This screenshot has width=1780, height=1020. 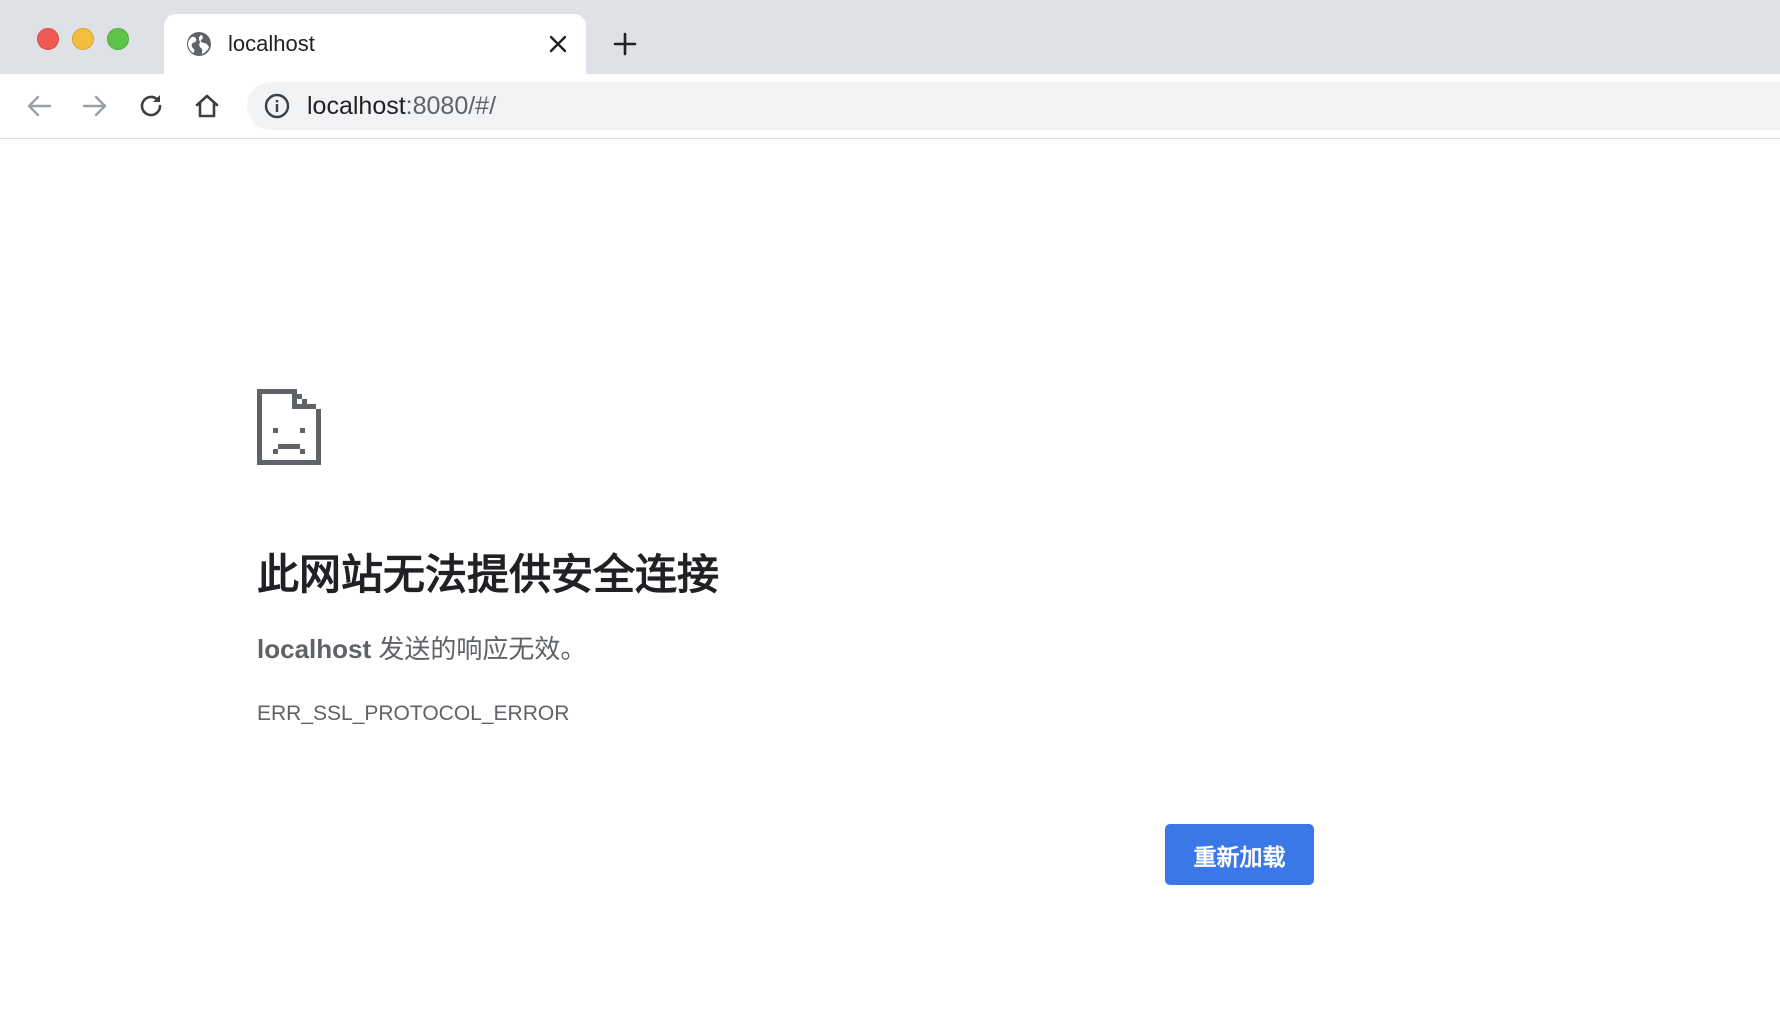 I want to click on browser-toolbar: localhost:8080/#/, so click(x=890, y=106).